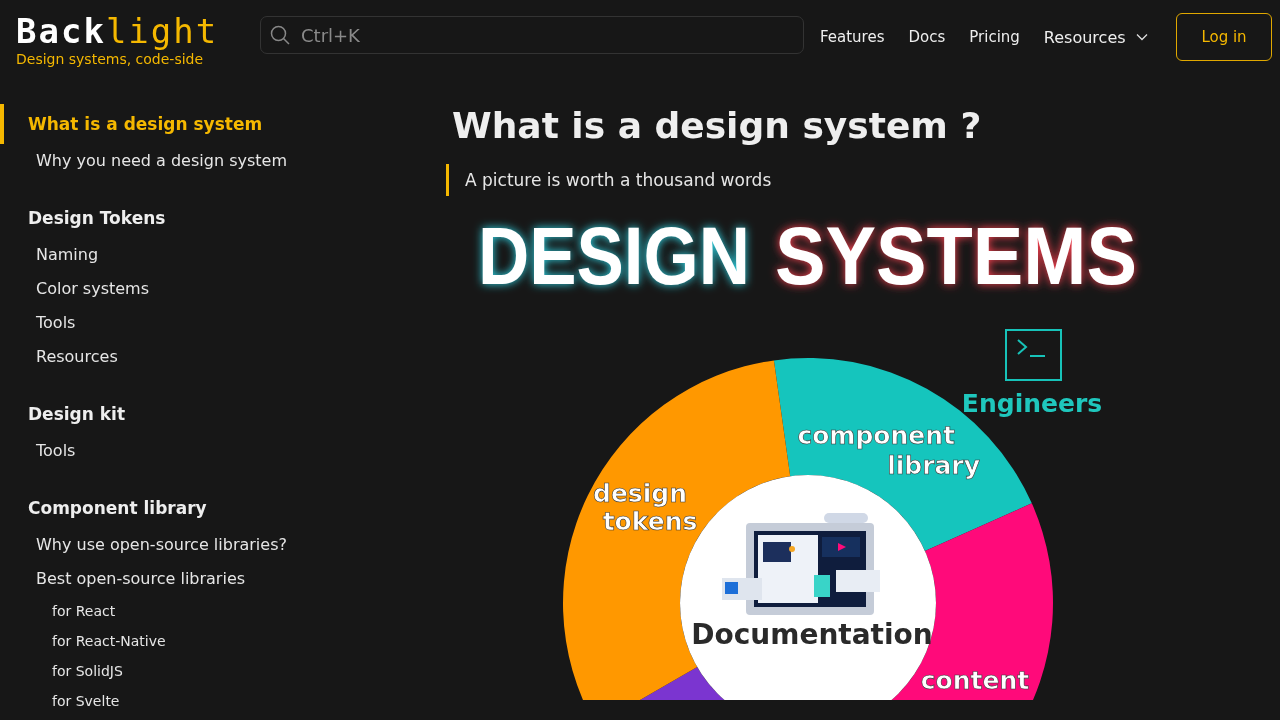 The image size is (1280, 720). Describe the element at coordinates (210, 414) in the screenshot. I see `sidebar-section: Design kit` at that location.